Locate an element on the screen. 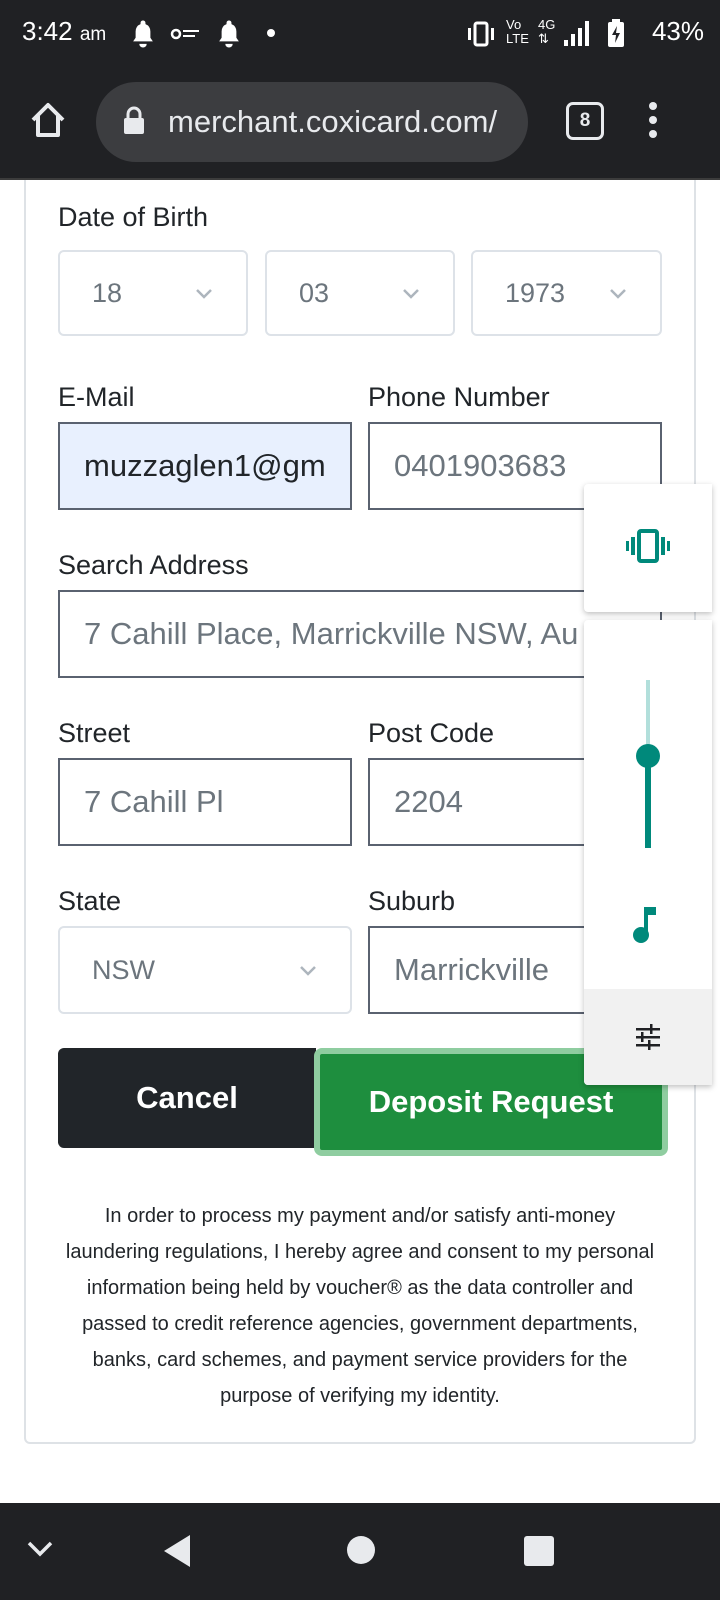 This screenshot has width=720, height=1600. signal-icon is located at coordinates (576, 33).